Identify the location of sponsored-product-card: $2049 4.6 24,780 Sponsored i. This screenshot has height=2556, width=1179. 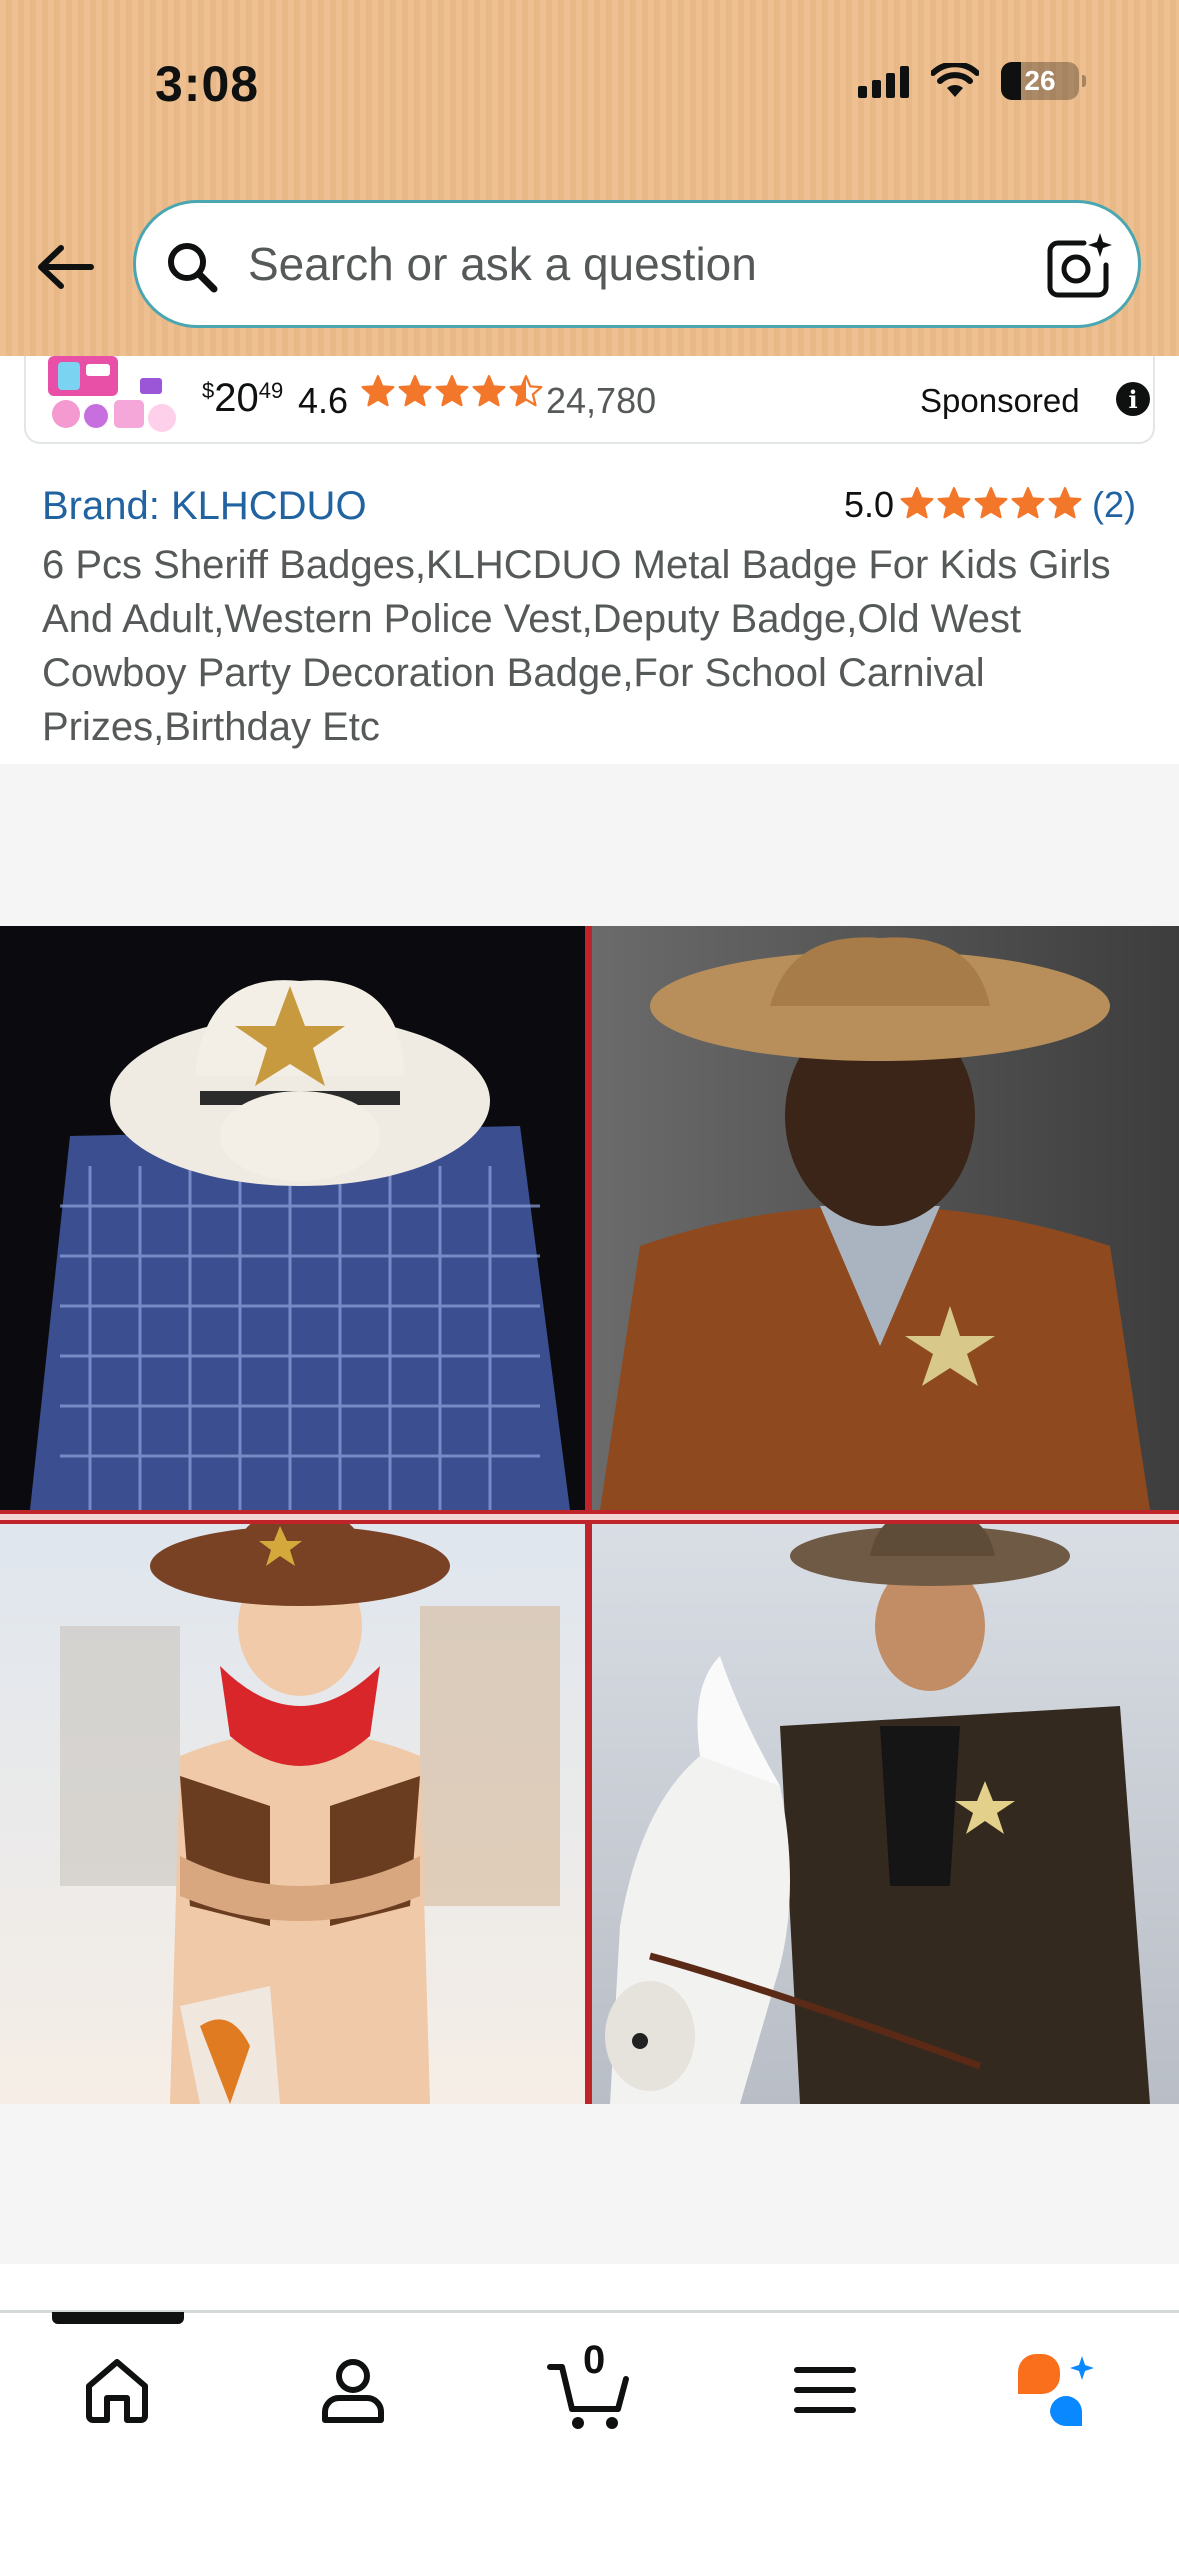
(589, 400).